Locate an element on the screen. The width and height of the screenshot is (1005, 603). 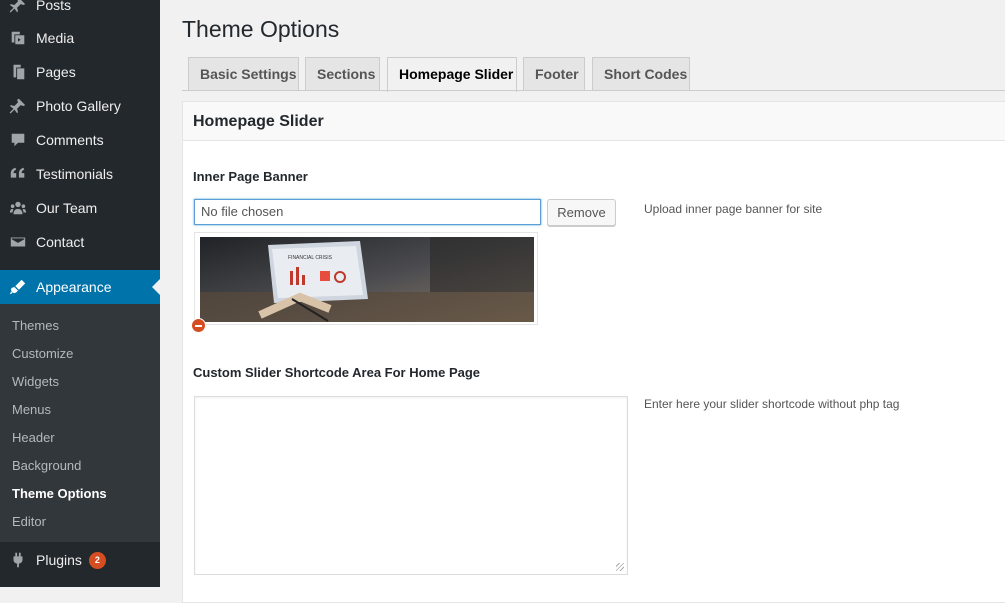
page-title: Theme Options is located at coordinates (261, 29).